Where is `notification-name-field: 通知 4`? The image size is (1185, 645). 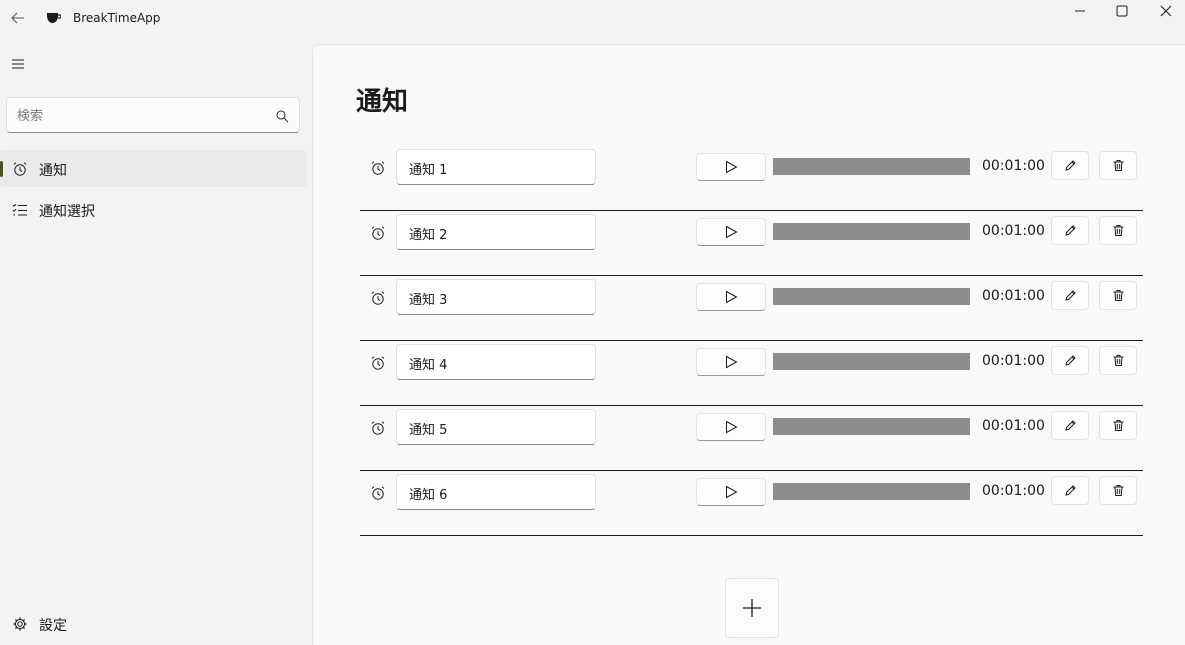 notification-name-field: 通知 4 is located at coordinates (496, 362).